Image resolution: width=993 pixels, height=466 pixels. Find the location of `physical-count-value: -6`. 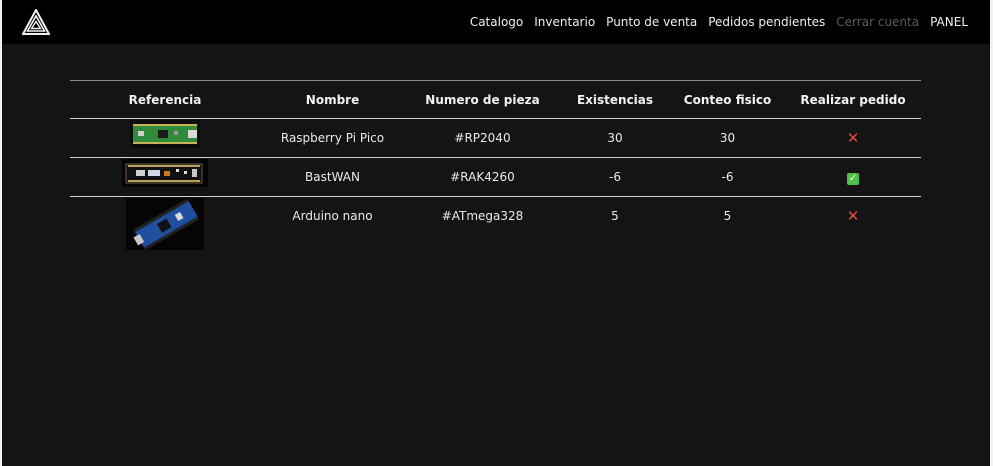

physical-count-value: -6 is located at coordinates (727, 177).